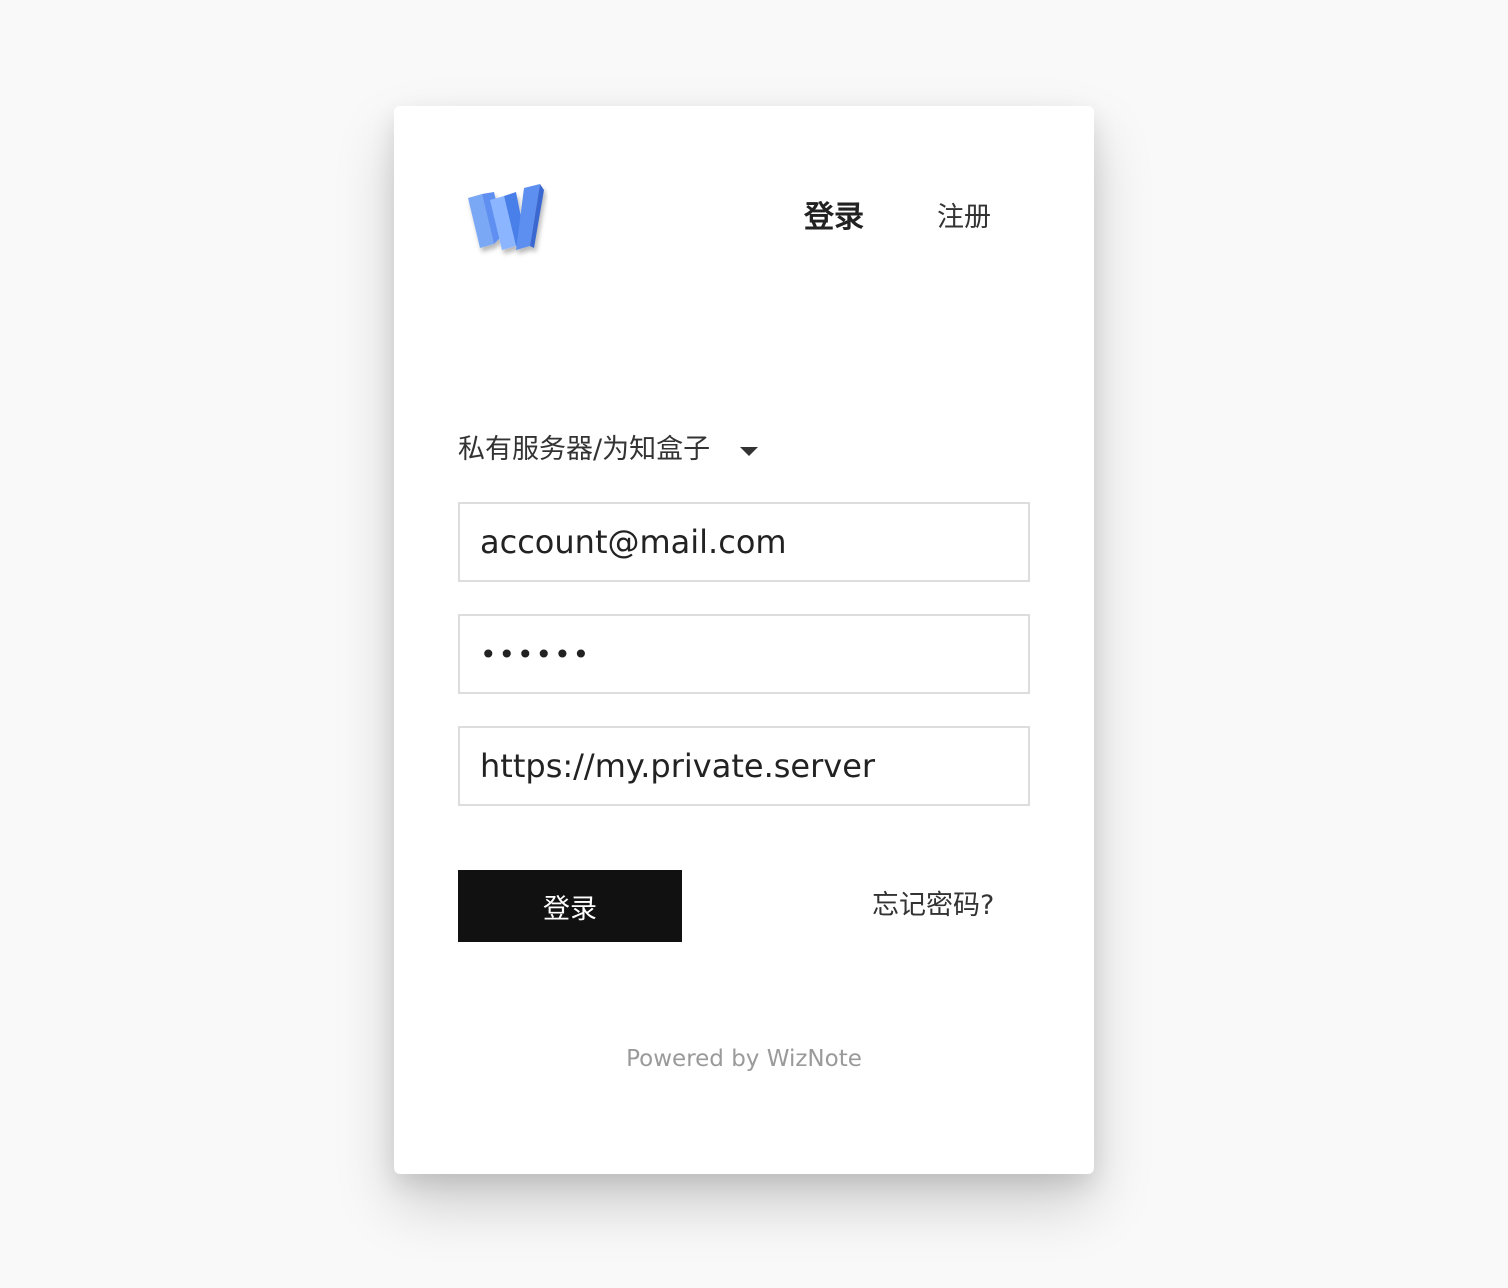 This screenshot has height=1288, width=1508. What do you see at coordinates (749, 451) in the screenshot?
I see `caret-down-icon` at bounding box center [749, 451].